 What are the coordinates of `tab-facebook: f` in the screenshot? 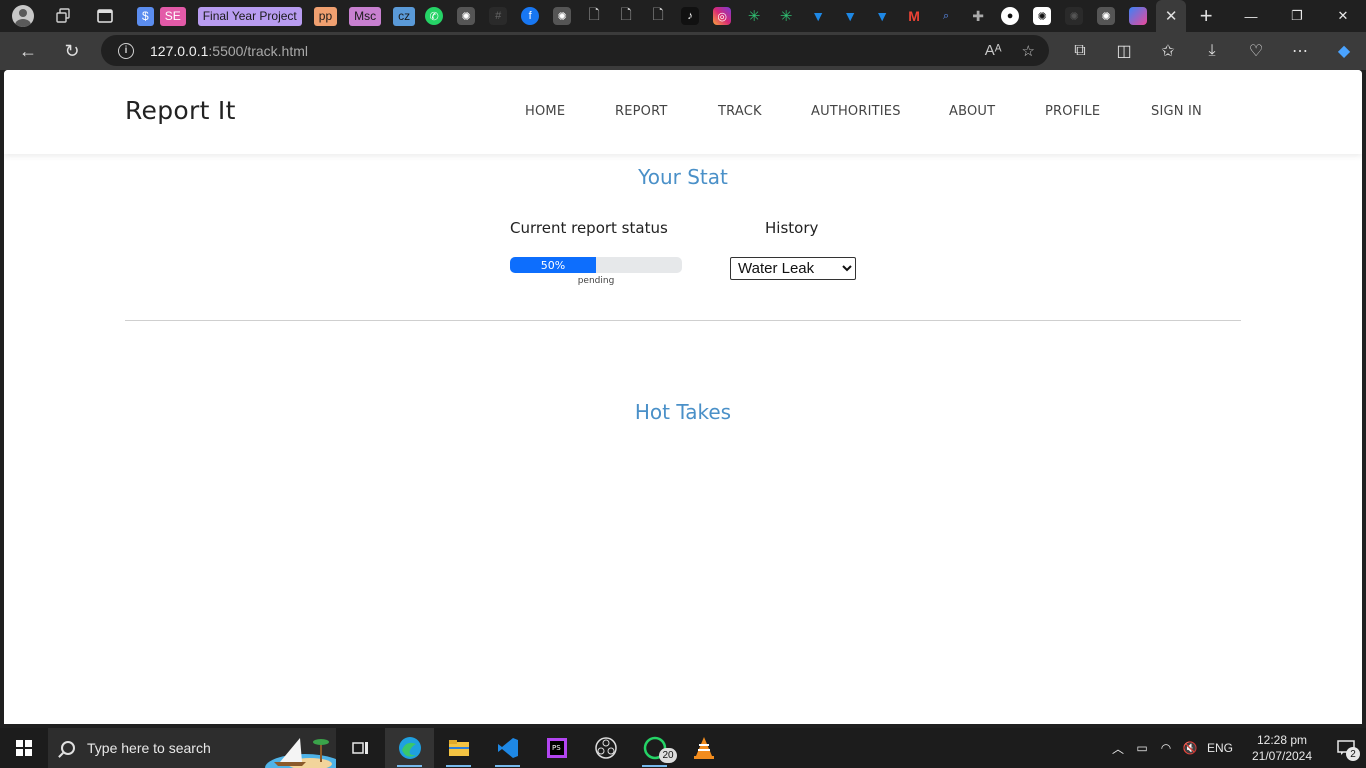 It's located at (530, 16).